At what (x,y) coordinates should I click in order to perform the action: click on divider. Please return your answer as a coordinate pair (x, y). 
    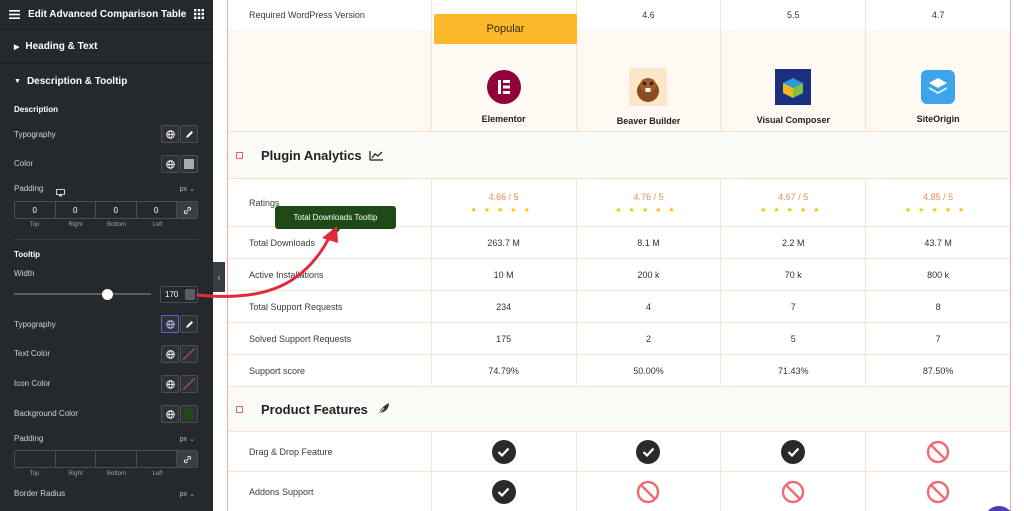
    Looking at the image, I should click on (106, 239).